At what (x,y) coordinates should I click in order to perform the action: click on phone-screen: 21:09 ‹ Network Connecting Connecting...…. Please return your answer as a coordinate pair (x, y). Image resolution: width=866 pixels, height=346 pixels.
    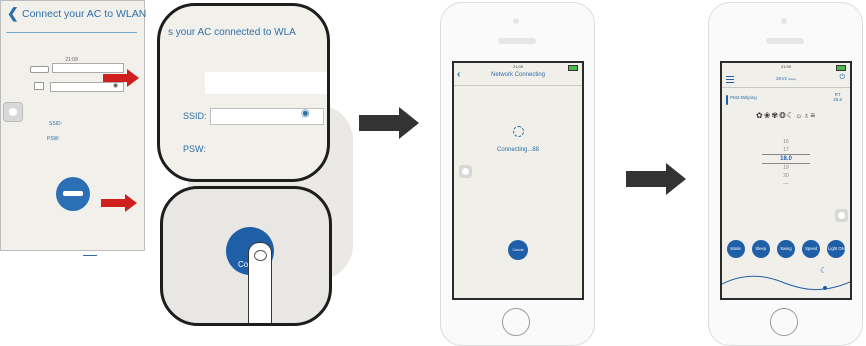
    Looking at the image, I should click on (518, 180).